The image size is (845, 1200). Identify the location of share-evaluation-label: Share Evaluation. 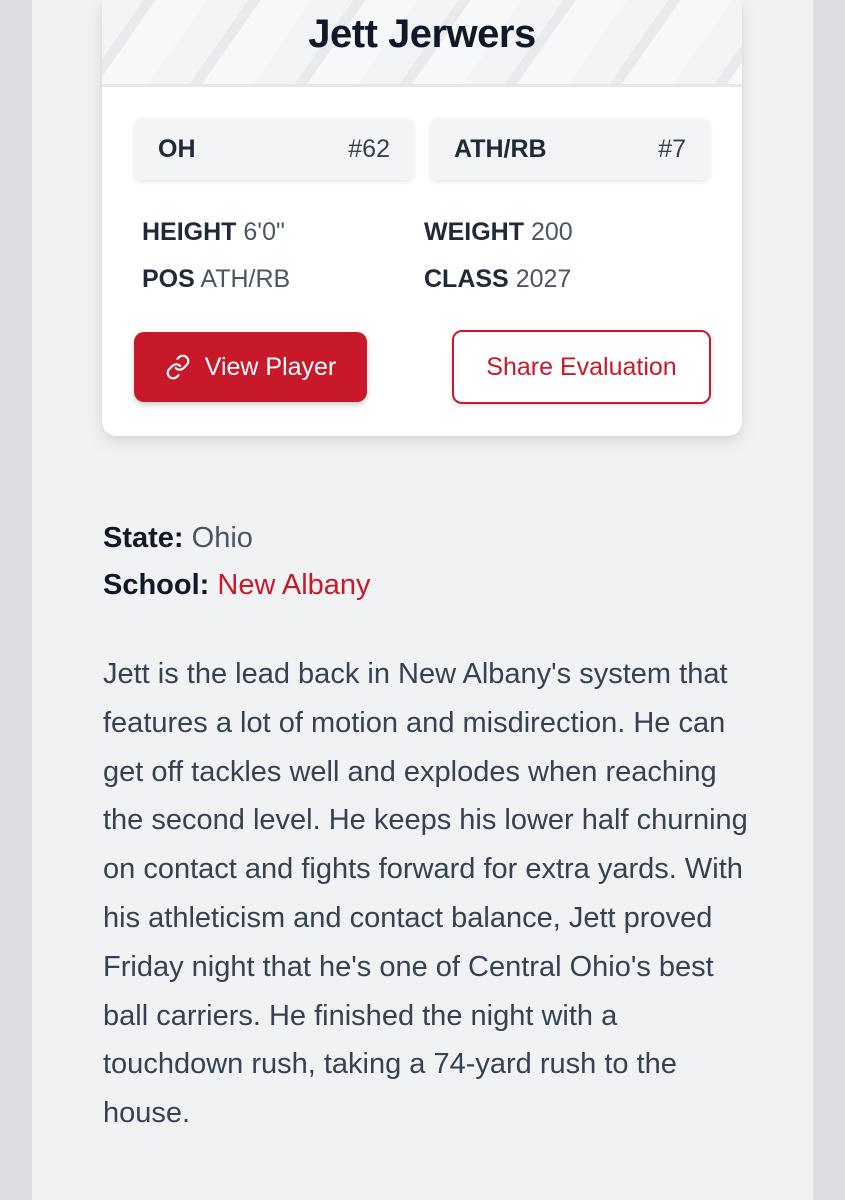
(581, 366).